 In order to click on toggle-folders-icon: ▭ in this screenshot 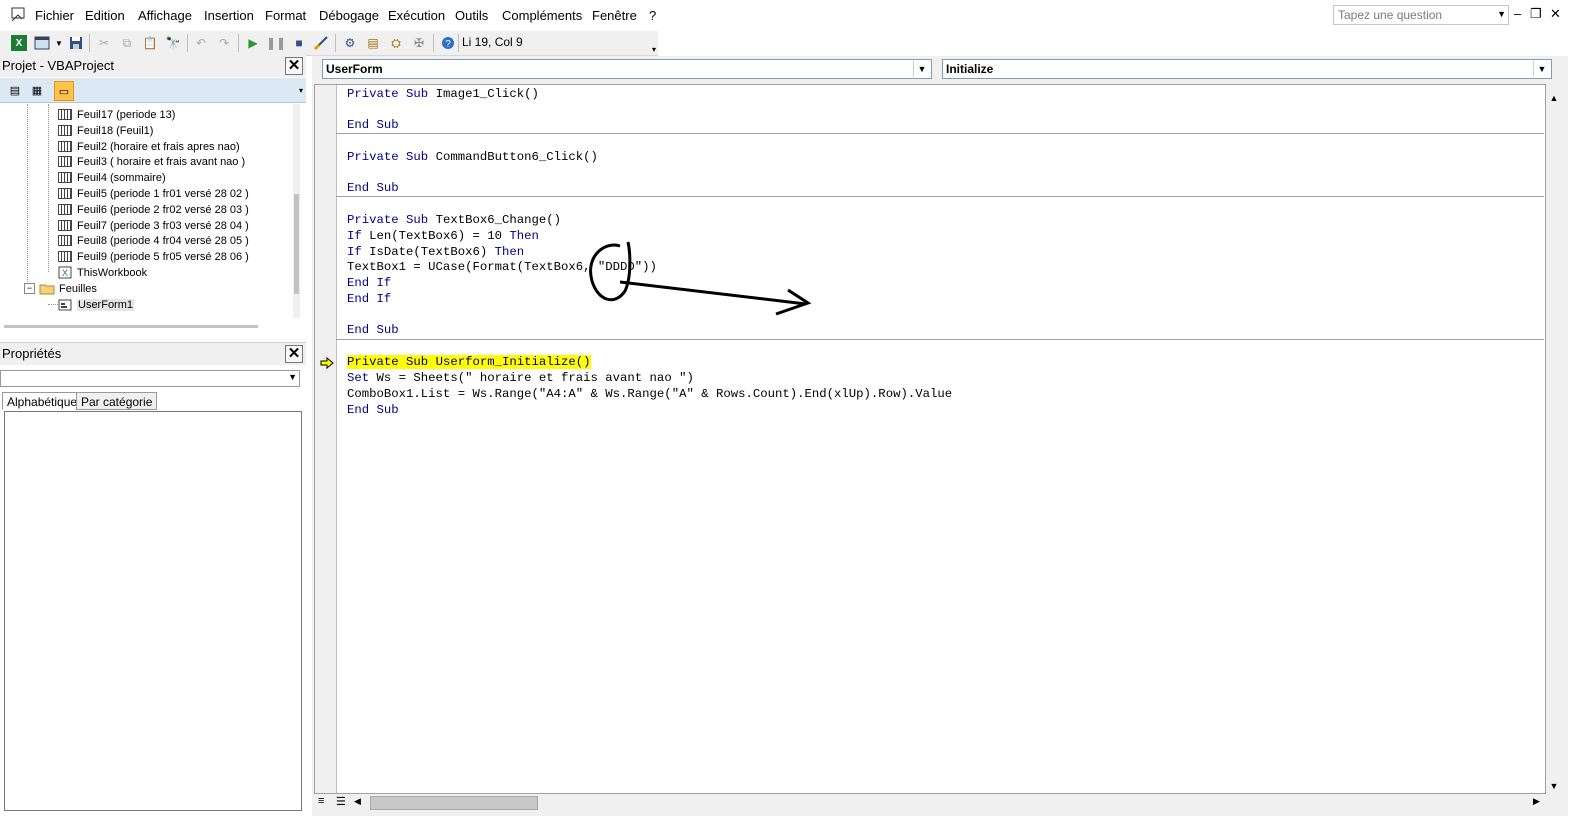, I will do `click(64, 91)`.